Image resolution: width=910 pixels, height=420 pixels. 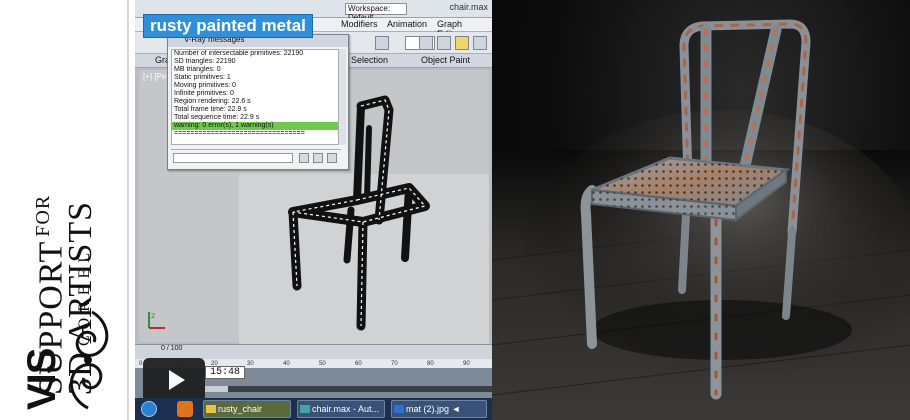 What do you see at coordinates (185, 409) in the screenshot?
I see `firefox-icon` at bounding box center [185, 409].